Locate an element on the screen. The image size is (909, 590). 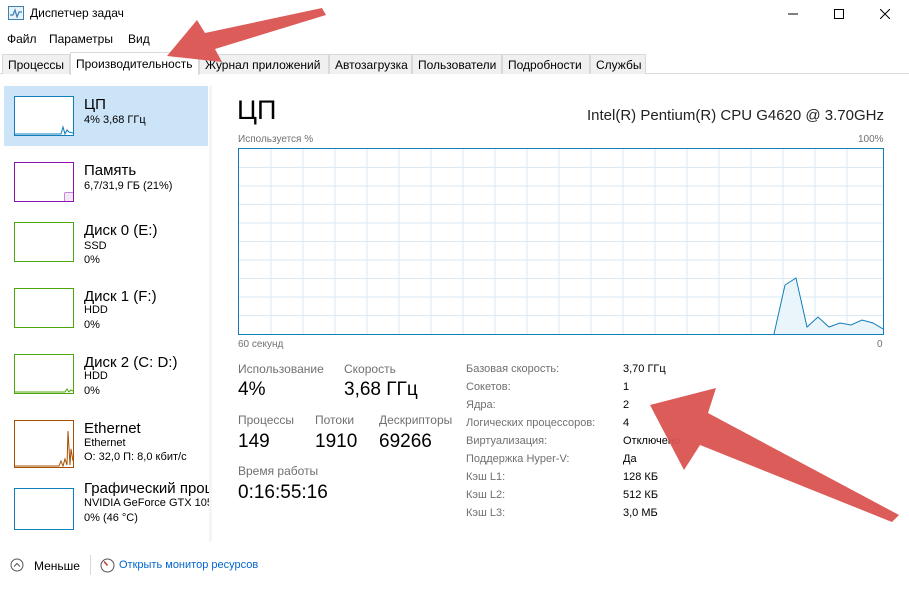
cores-label: Ядра: is located at coordinates (481, 405).